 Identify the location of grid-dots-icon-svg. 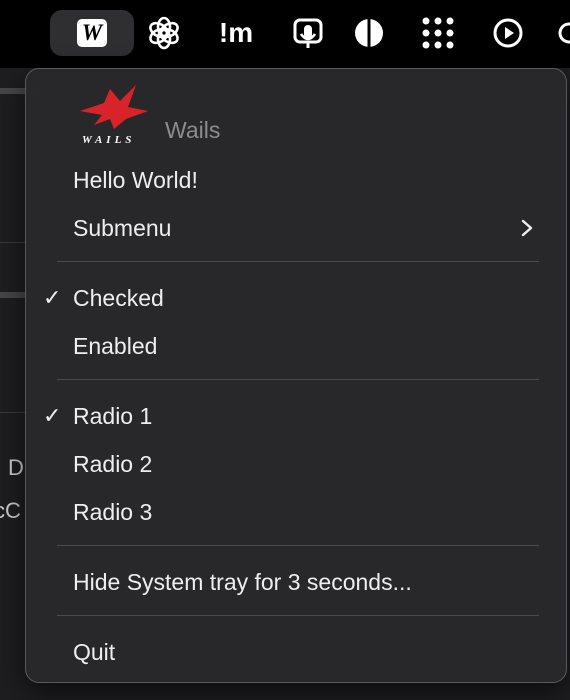
(438, 33).